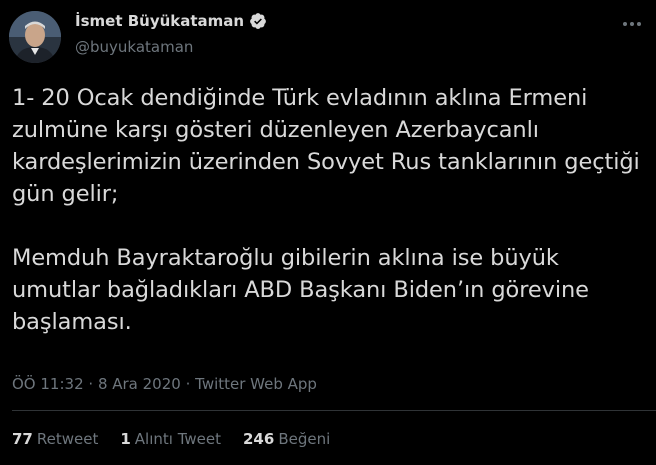 The width and height of the screenshot is (656, 465). I want to click on quote-count: 1, so click(125, 439).